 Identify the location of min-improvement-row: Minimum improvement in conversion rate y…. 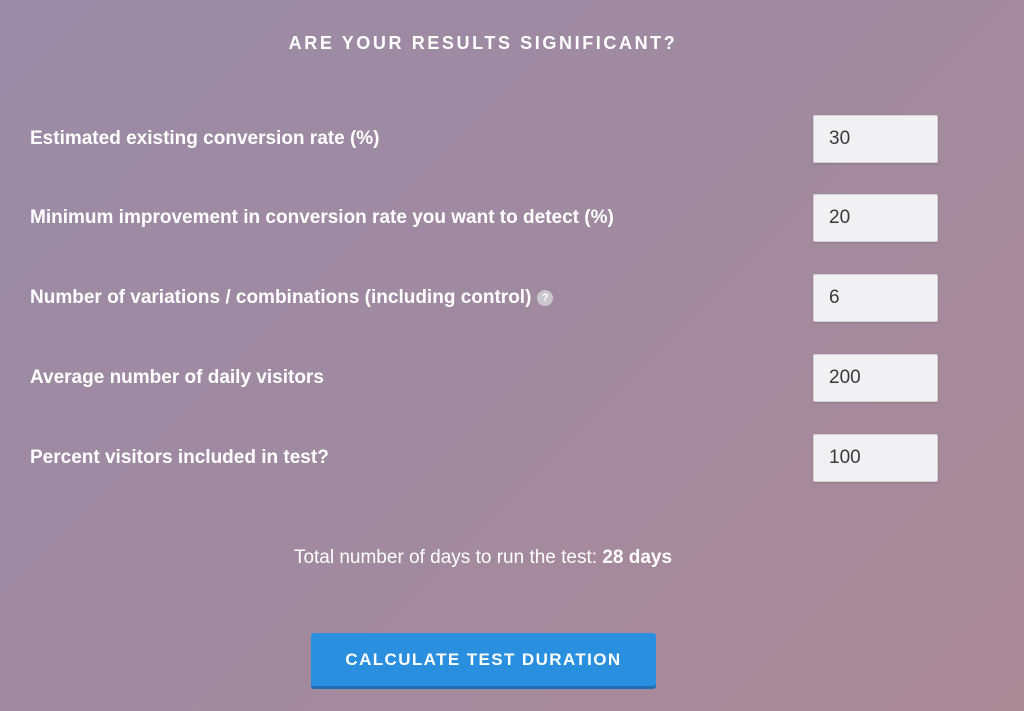
(484, 218).